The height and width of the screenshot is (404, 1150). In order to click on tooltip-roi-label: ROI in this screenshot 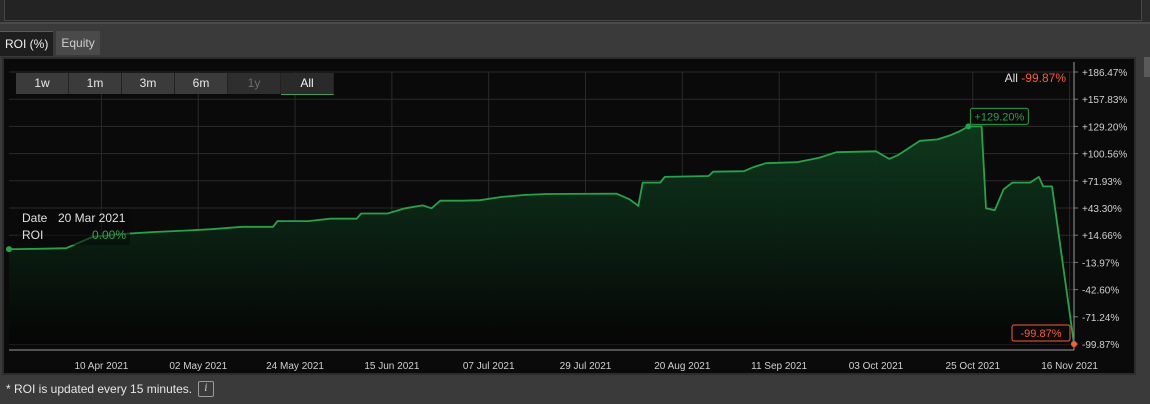, I will do `click(33, 235)`.